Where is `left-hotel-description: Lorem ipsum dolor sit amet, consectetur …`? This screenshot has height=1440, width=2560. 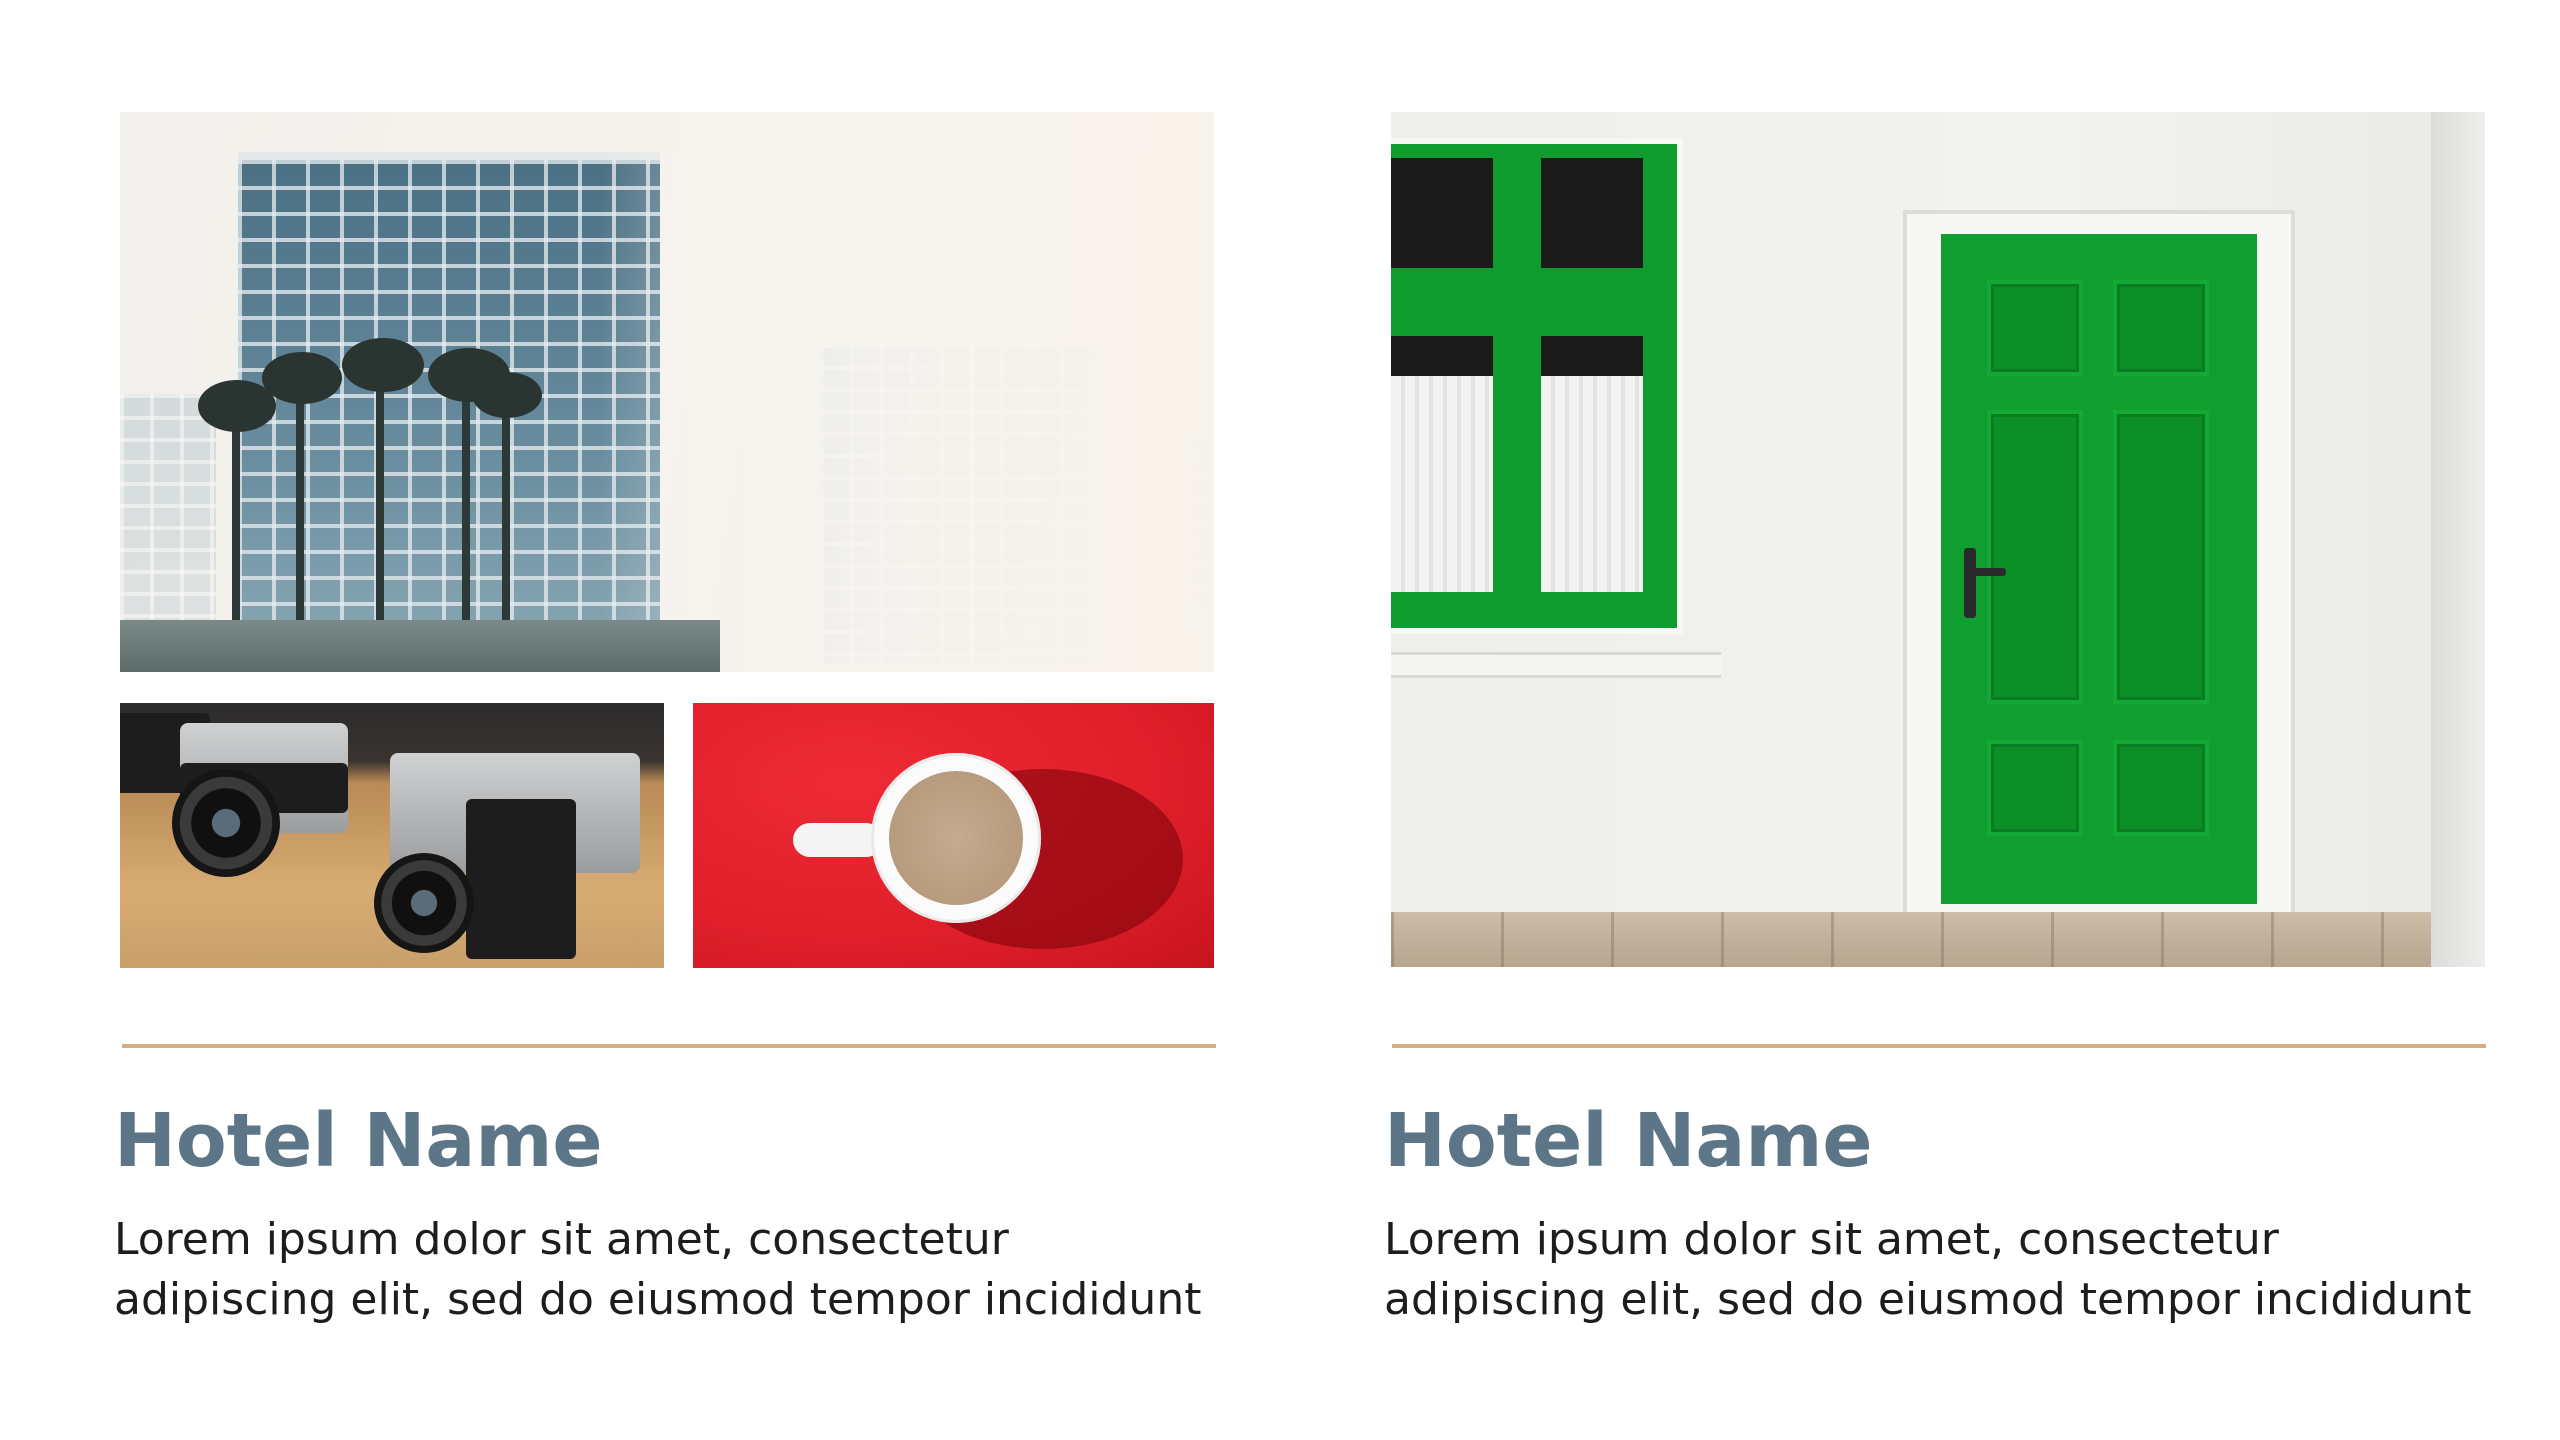
left-hotel-description: Lorem ipsum dolor sit amet, consectetur … is located at coordinates (658, 1269).